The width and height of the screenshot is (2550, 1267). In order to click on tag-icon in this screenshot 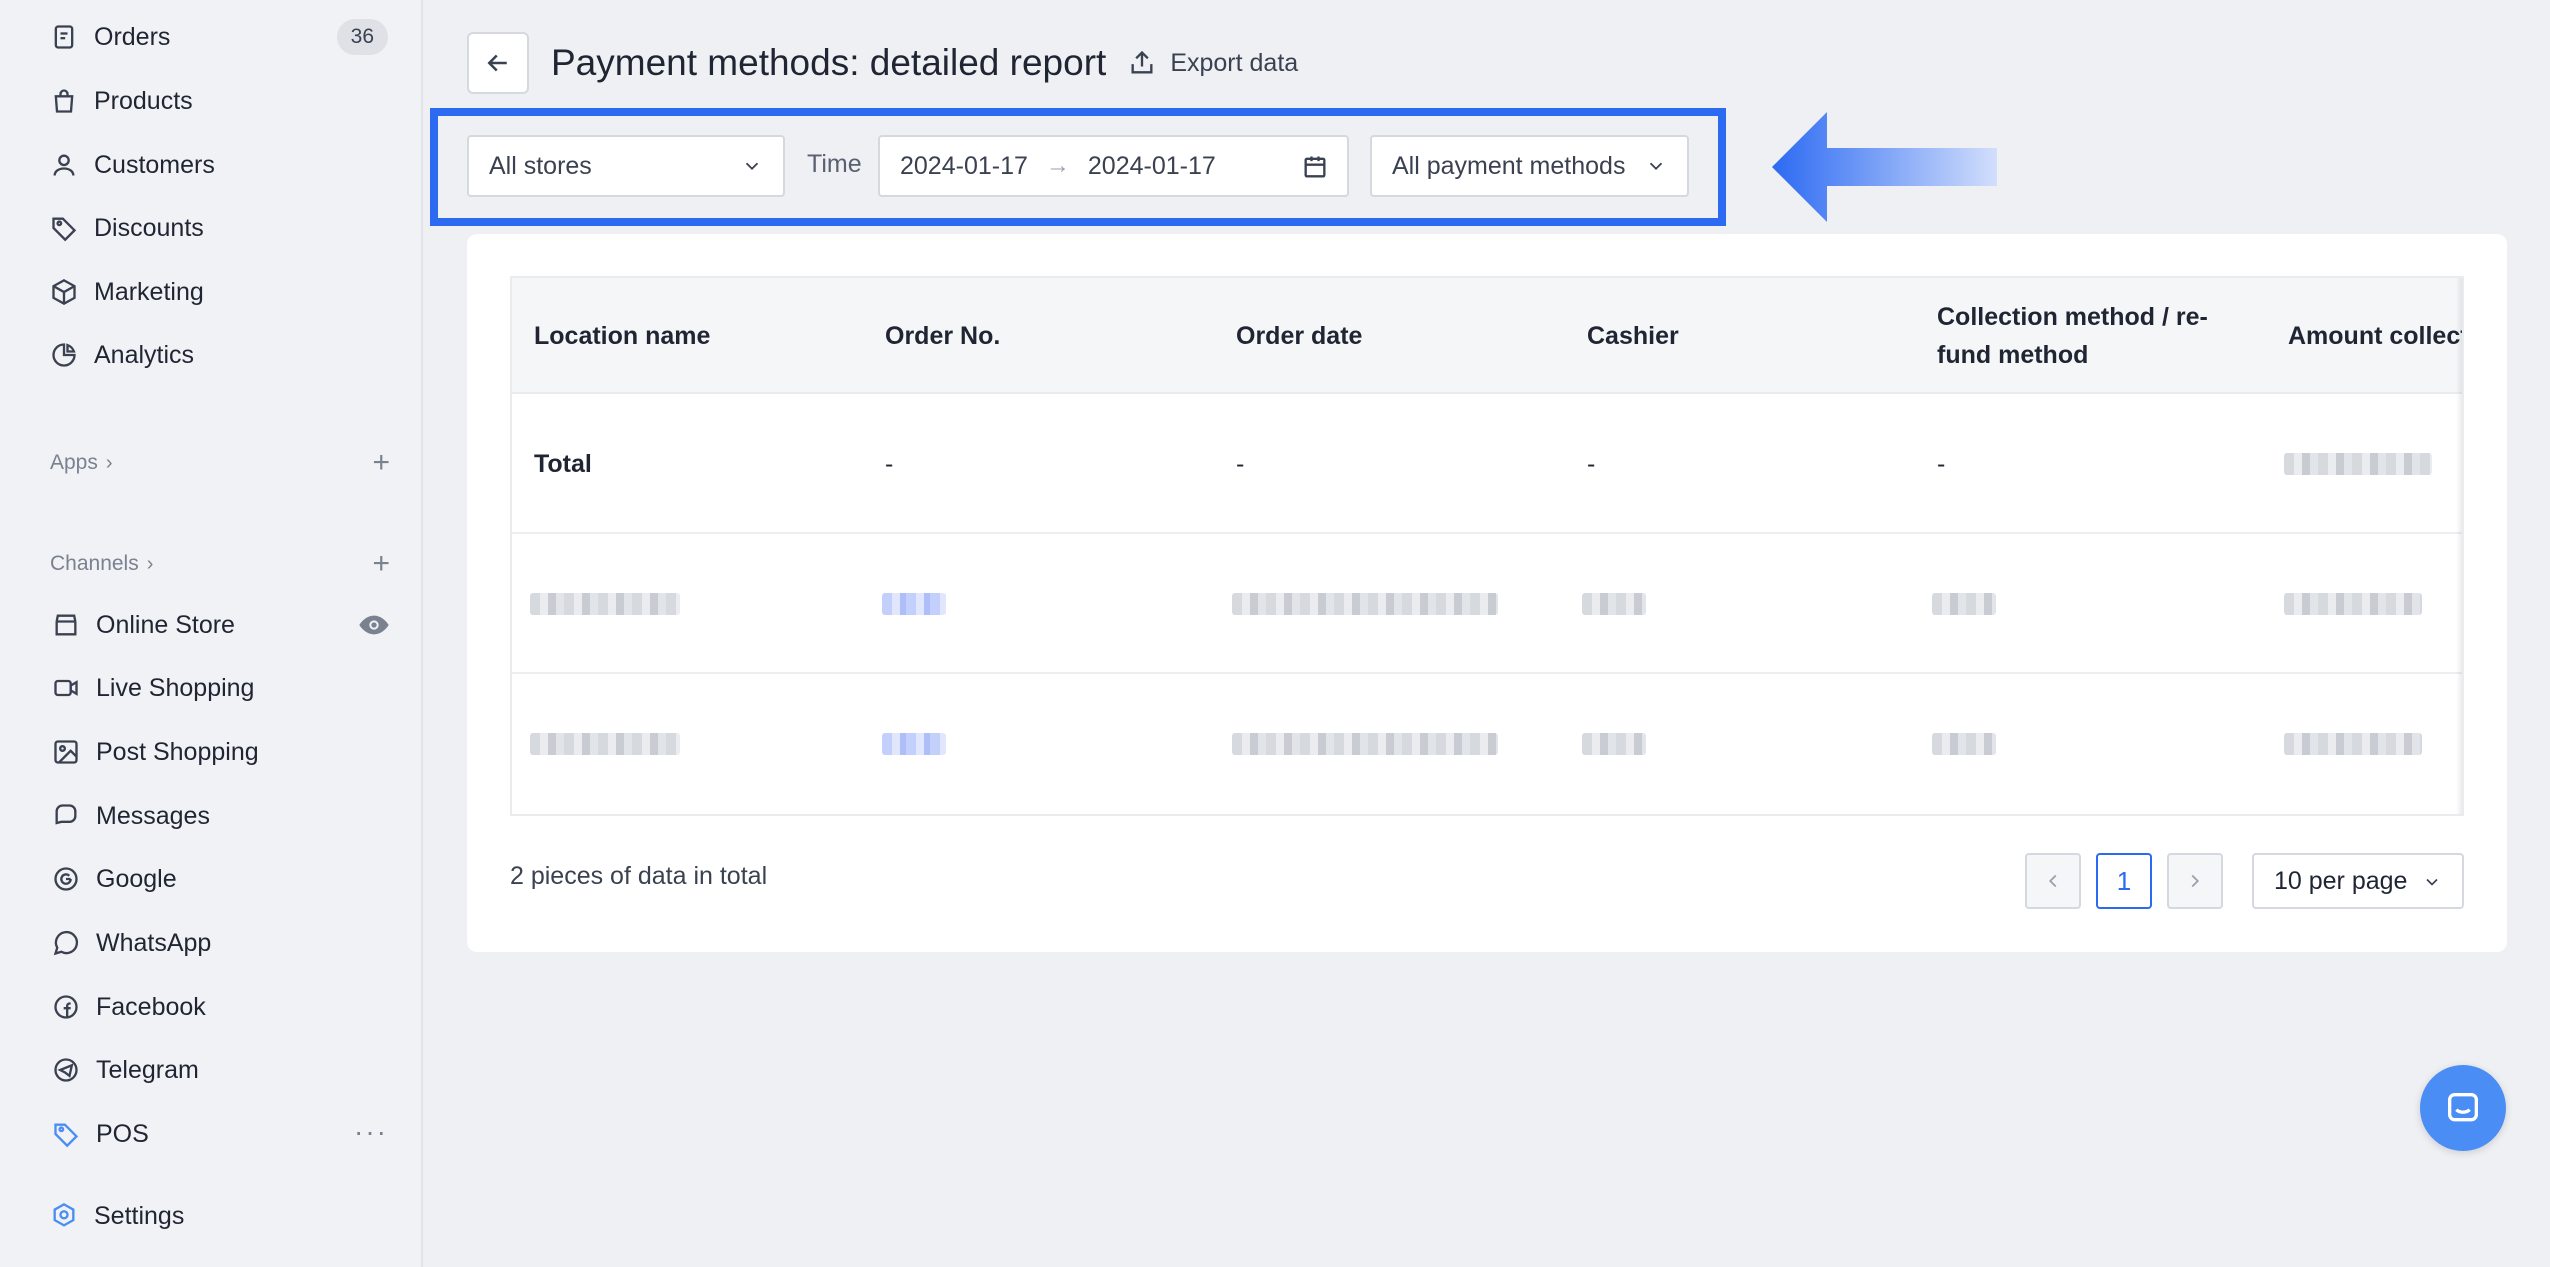, I will do `click(64, 228)`.